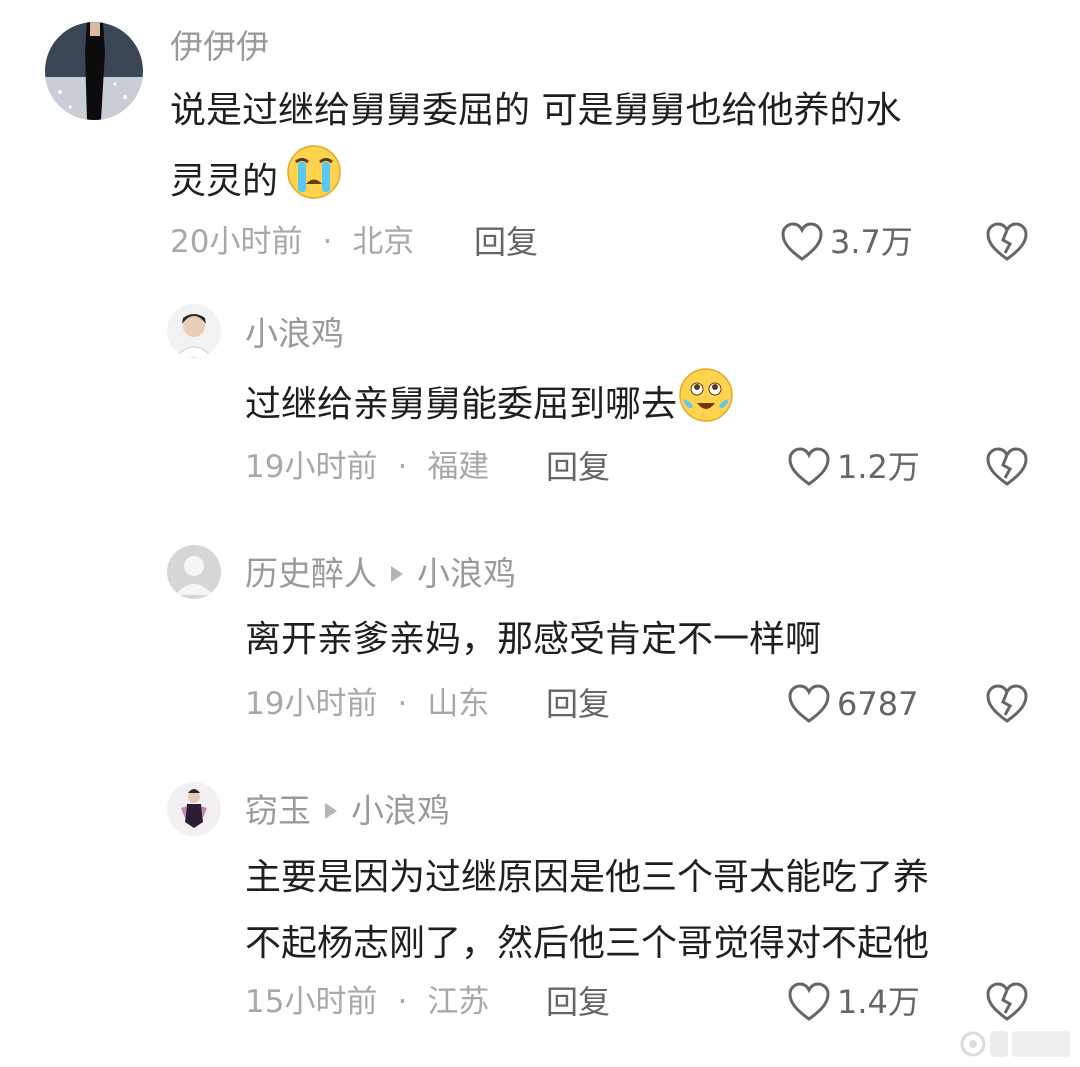  I want to click on comment-meta: 20小时前 · 北京, so click(292, 242).